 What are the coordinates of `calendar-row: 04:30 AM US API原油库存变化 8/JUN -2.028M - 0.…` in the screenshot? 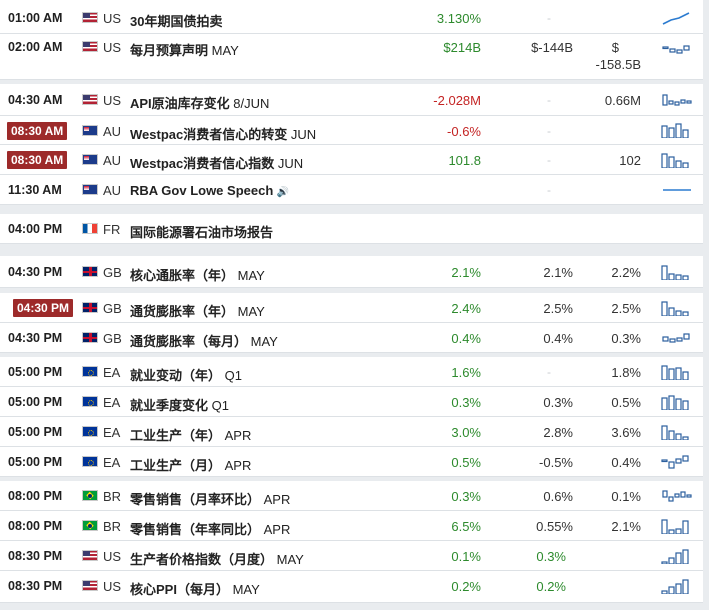 It's located at (351, 100).